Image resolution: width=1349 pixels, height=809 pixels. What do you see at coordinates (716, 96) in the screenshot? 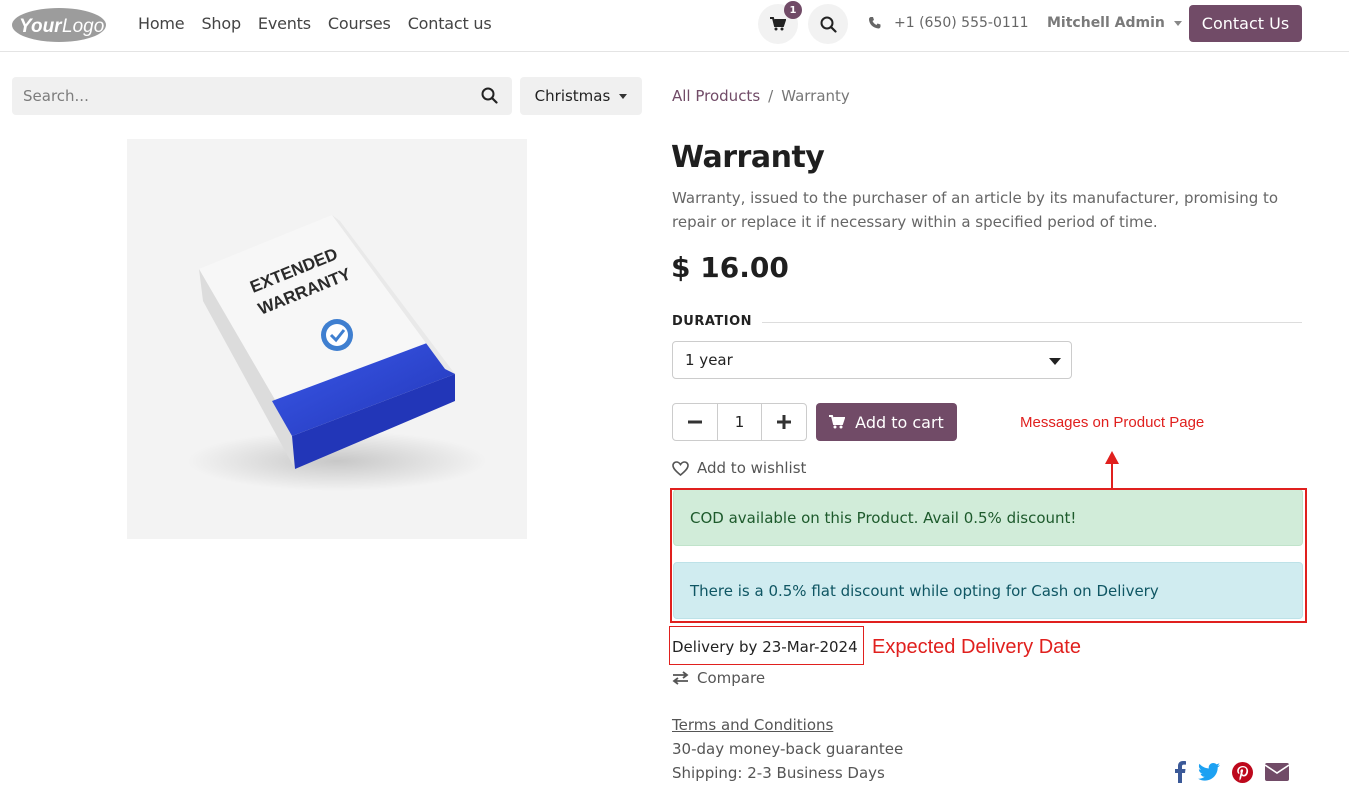
I see `breadcrumb-all-products: All Products` at bounding box center [716, 96].